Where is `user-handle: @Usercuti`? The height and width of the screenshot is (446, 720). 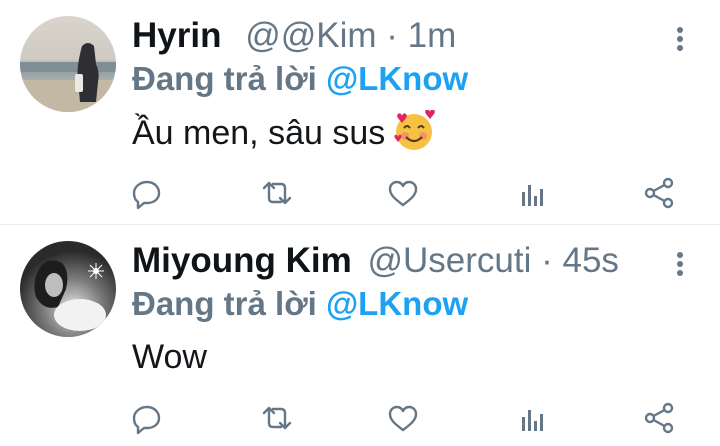
user-handle: @Usercuti is located at coordinates (449, 260).